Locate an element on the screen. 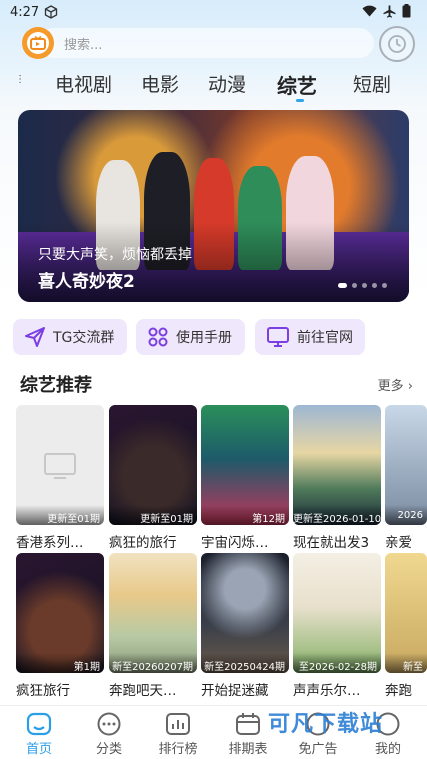 Image resolution: width=427 pixels, height=759 pixels. clock-icon is located at coordinates (397, 44).